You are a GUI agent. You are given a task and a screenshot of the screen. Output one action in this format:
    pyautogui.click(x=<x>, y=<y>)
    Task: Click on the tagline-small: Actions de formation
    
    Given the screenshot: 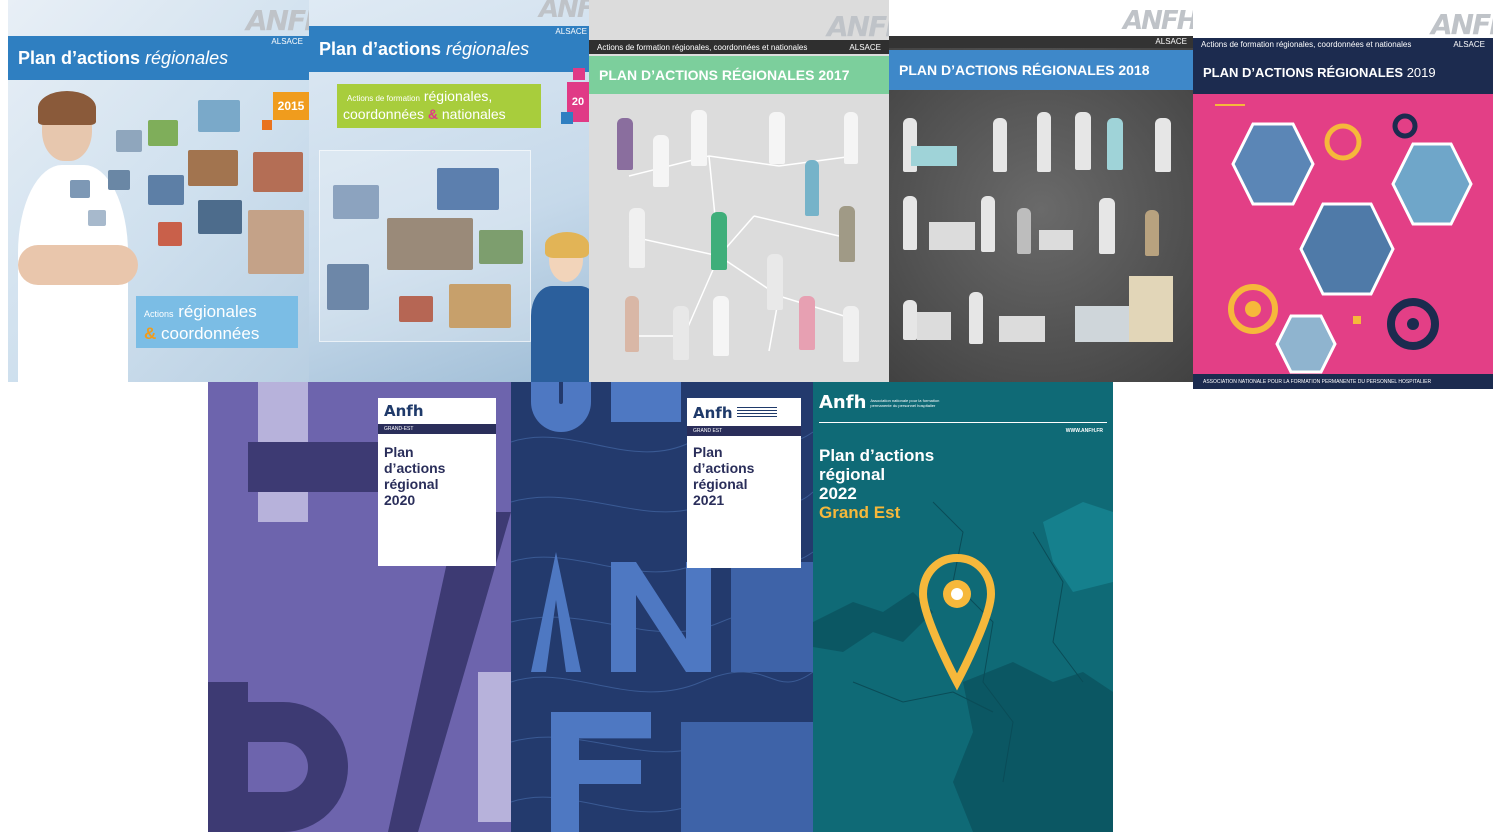 What is the action you would take?
    pyautogui.click(x=383, y=98)
    